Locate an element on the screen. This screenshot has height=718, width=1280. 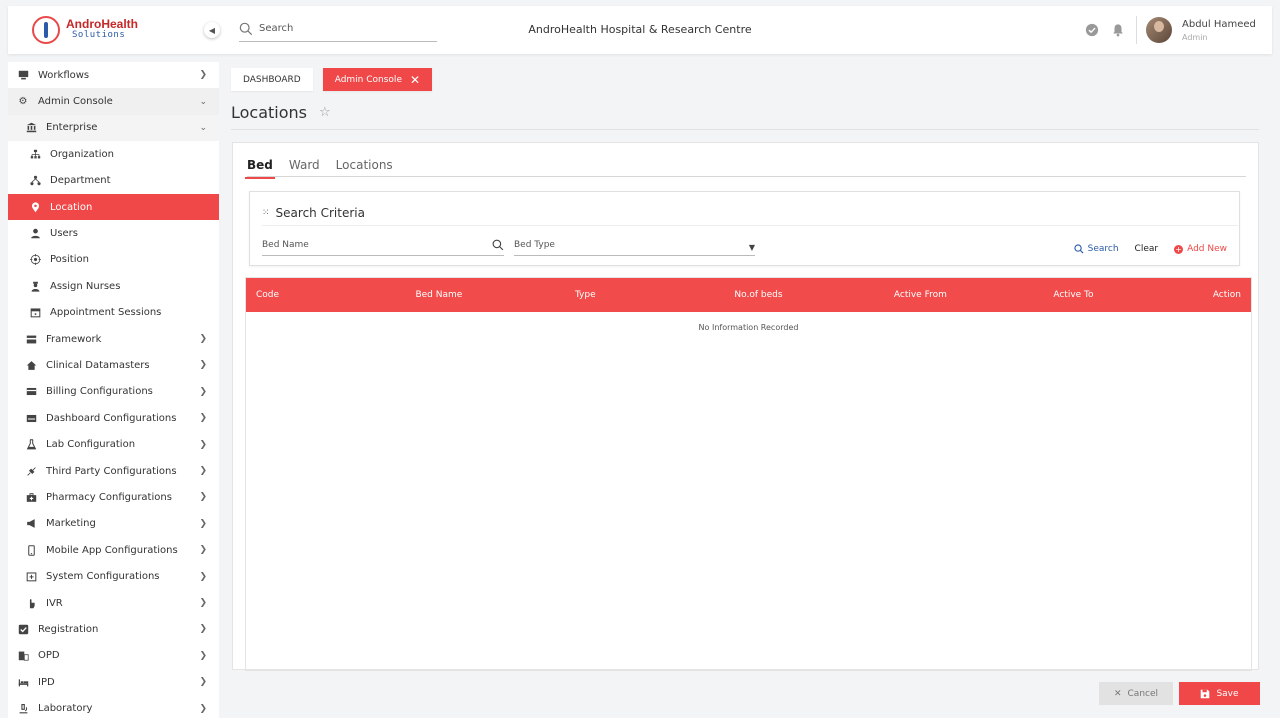
floppy-disk-icon is located at coordinates (1205, 693).